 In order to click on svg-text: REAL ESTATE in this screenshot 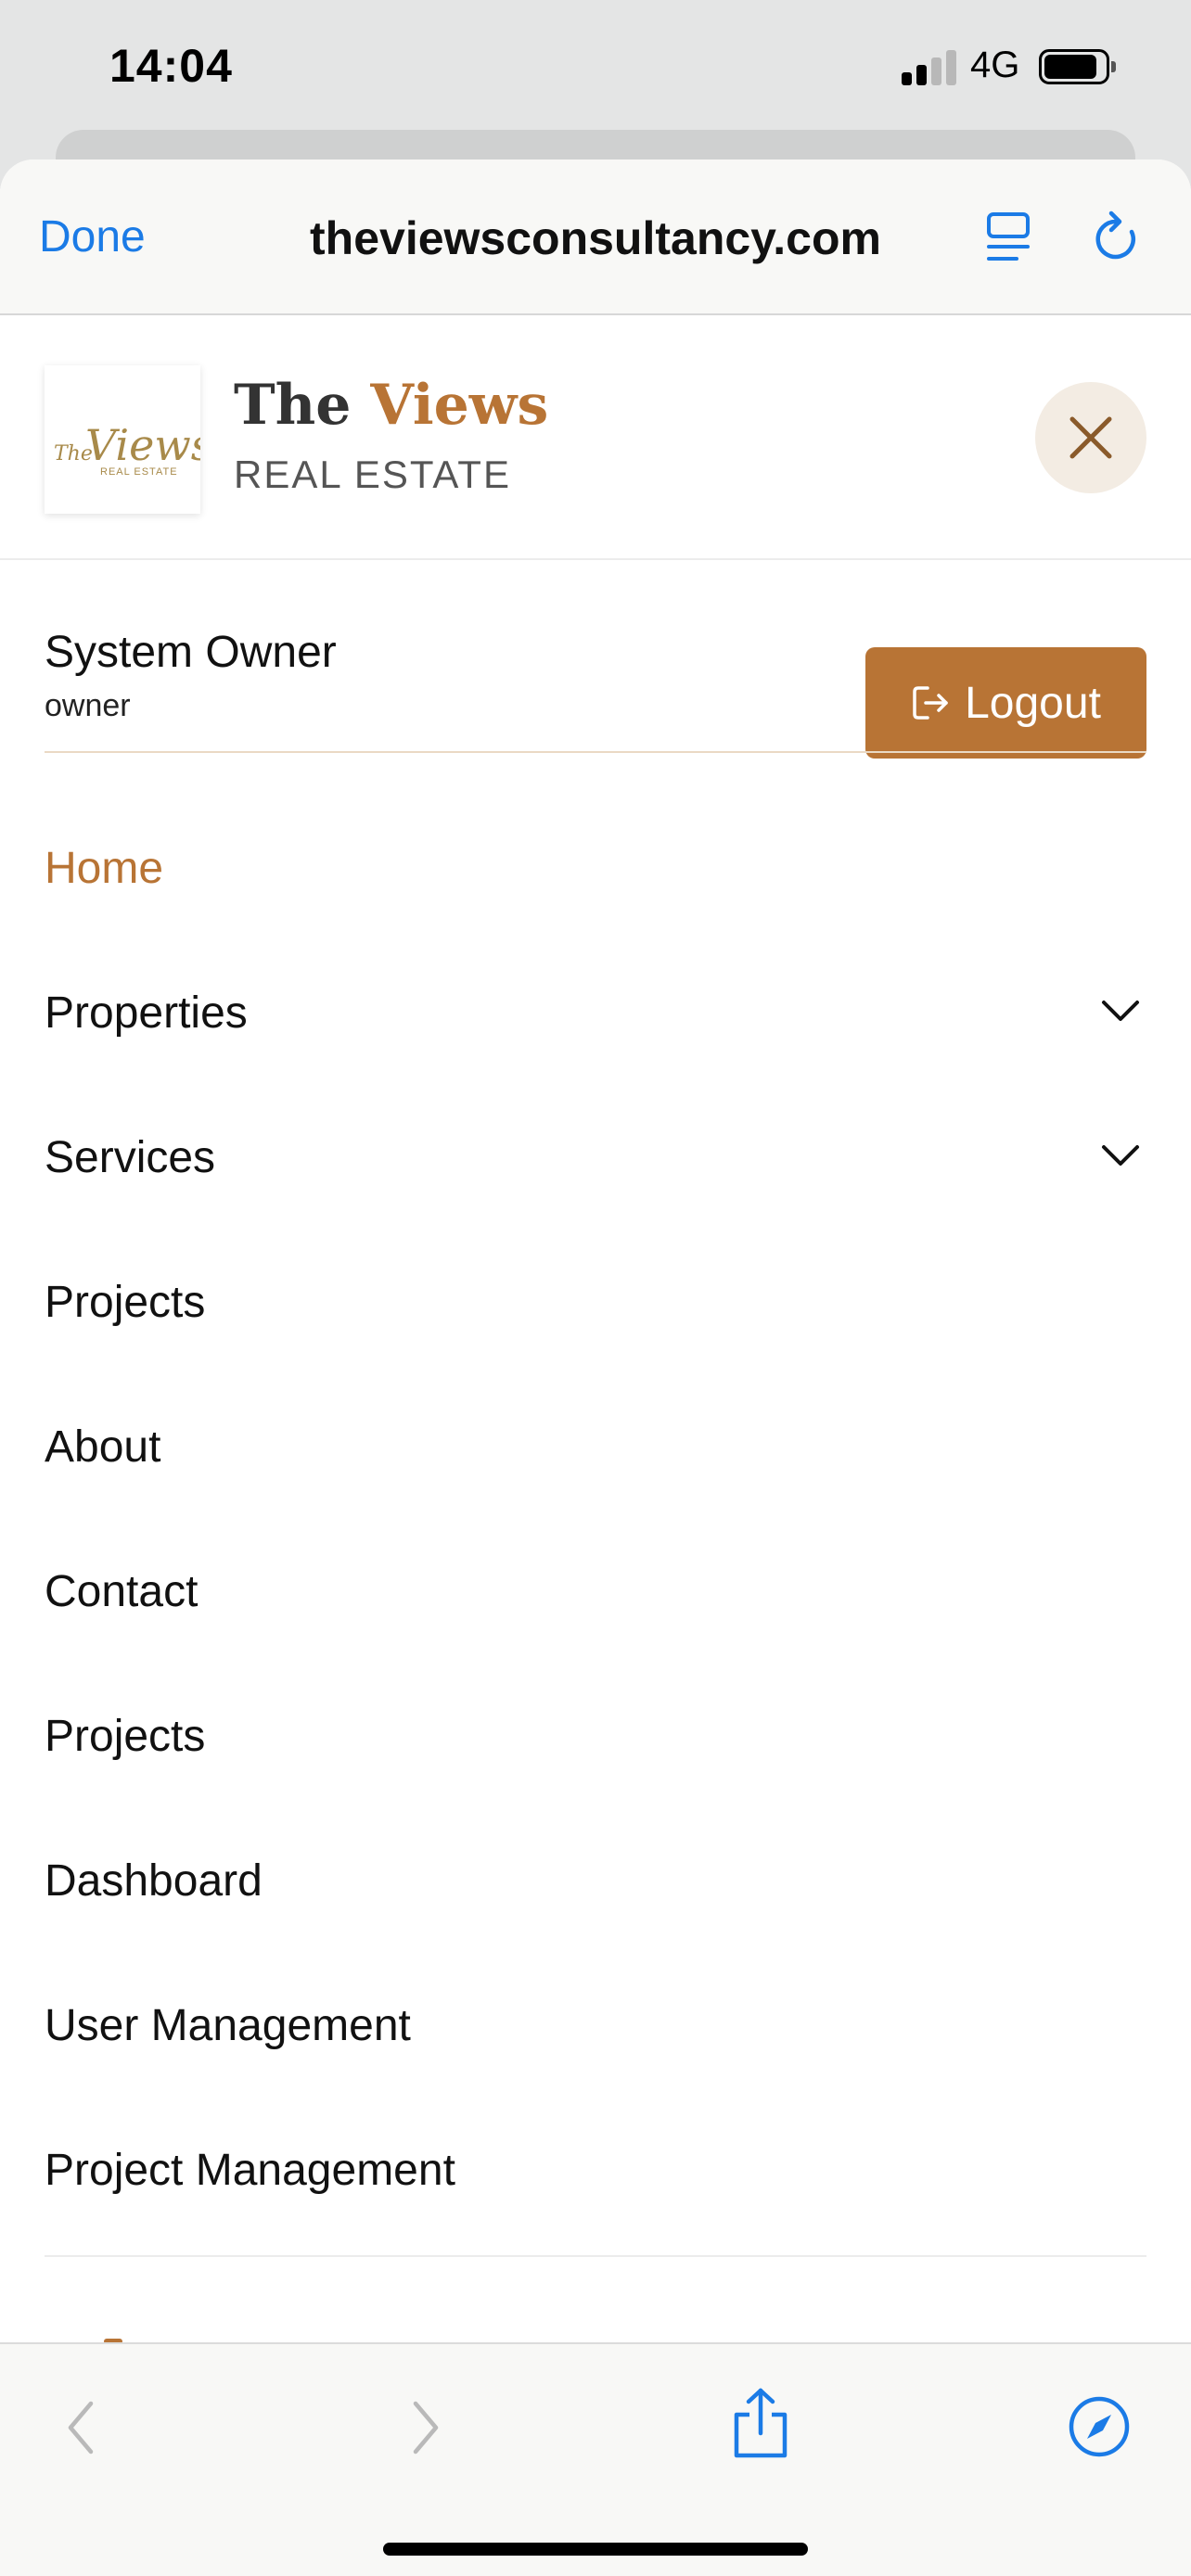, I will do `click(139, 472)`.